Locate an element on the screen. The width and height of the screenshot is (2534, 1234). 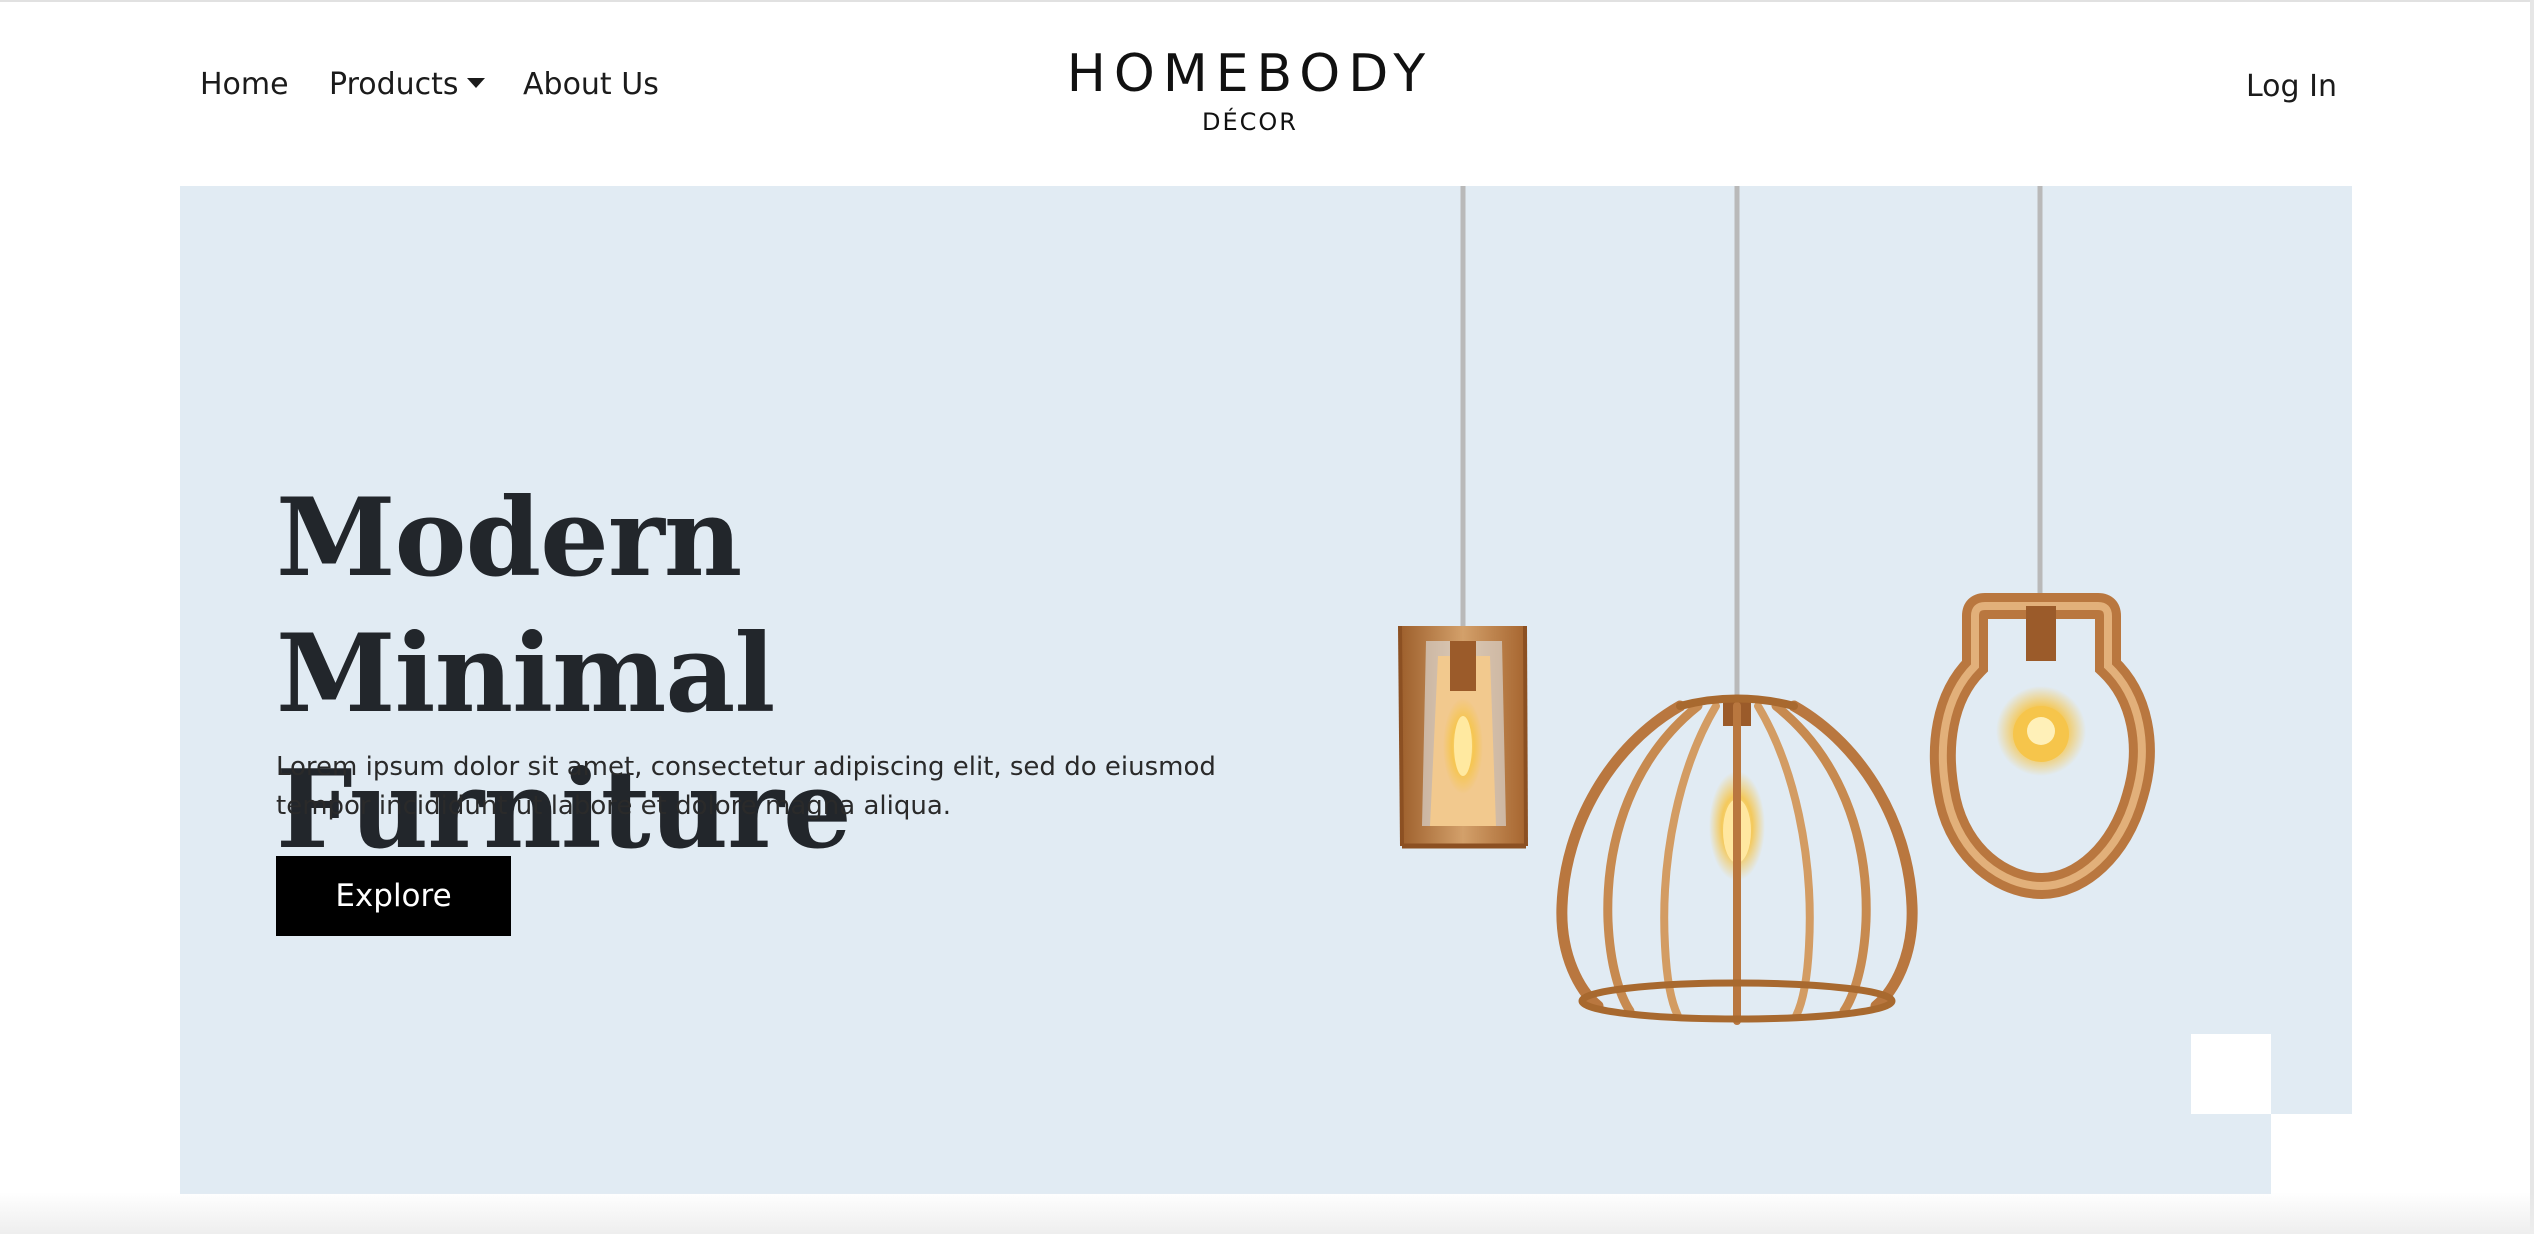
hero-corner-square is located at coordinates (2231, 1074).